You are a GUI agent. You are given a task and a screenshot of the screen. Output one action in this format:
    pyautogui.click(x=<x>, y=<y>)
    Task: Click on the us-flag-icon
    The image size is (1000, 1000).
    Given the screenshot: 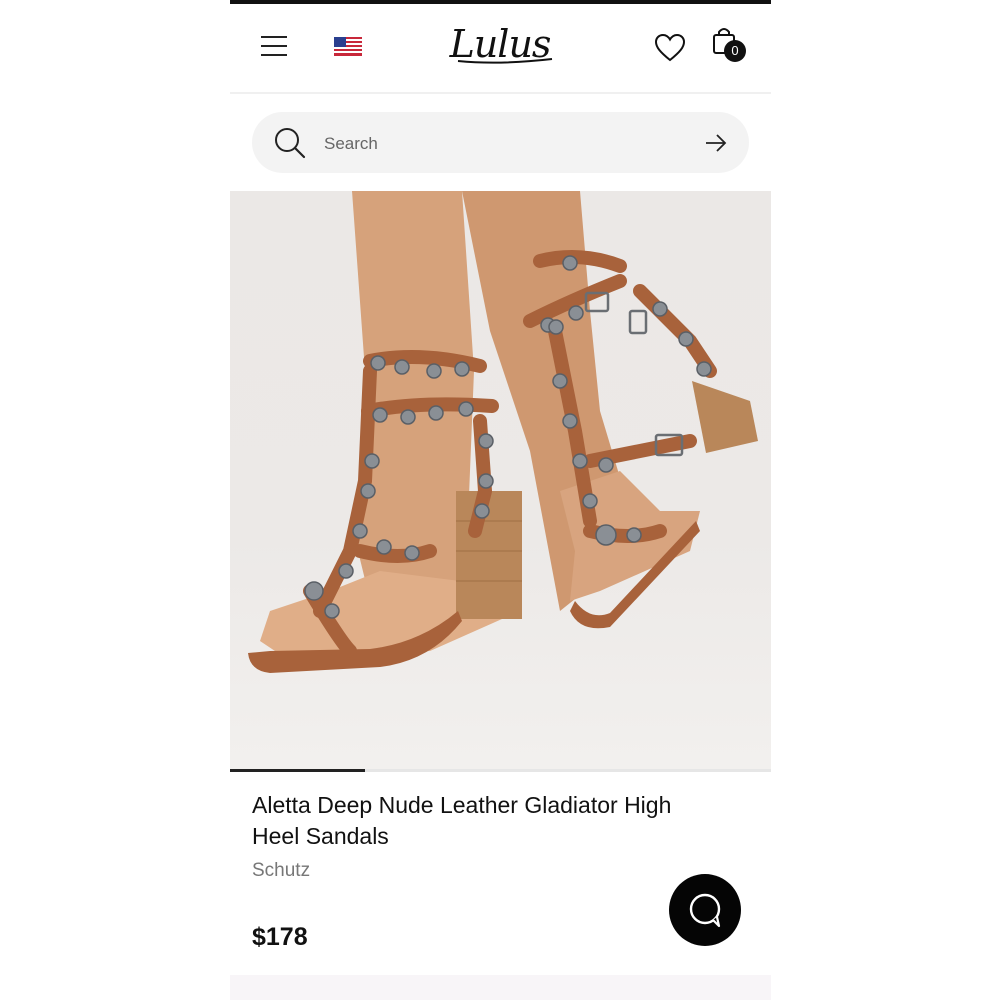 What is the action you would take?
    pyautogui.click(x=348, y=46)
    